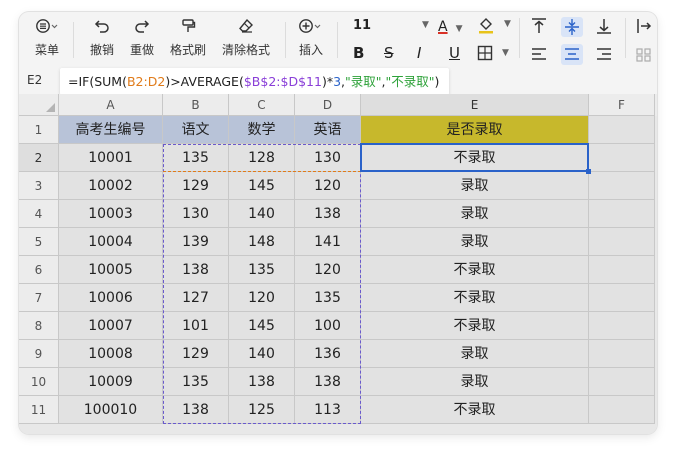 The height and width of the screenshot is (451, 676). I want to click on cell-f7, so click(622, 298).